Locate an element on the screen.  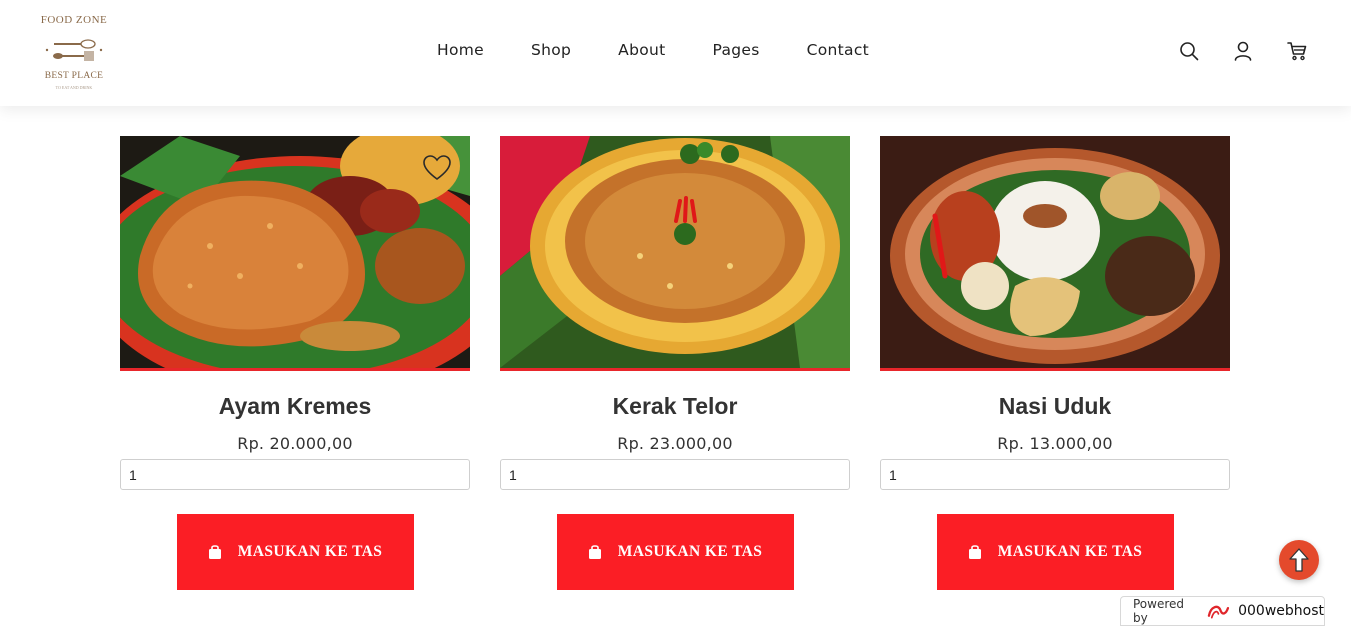
nasi-uduk-photo is located at coordinates (1055, 252).